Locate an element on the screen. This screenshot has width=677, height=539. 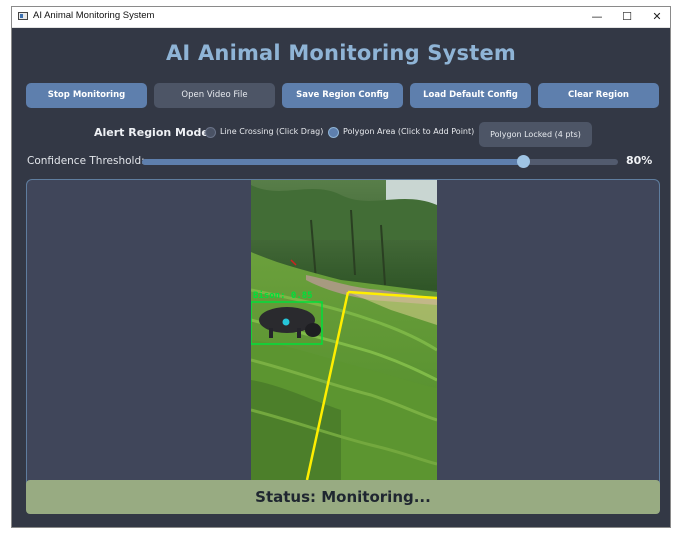
close-button: ✕ is located at coordinates (657, 17).